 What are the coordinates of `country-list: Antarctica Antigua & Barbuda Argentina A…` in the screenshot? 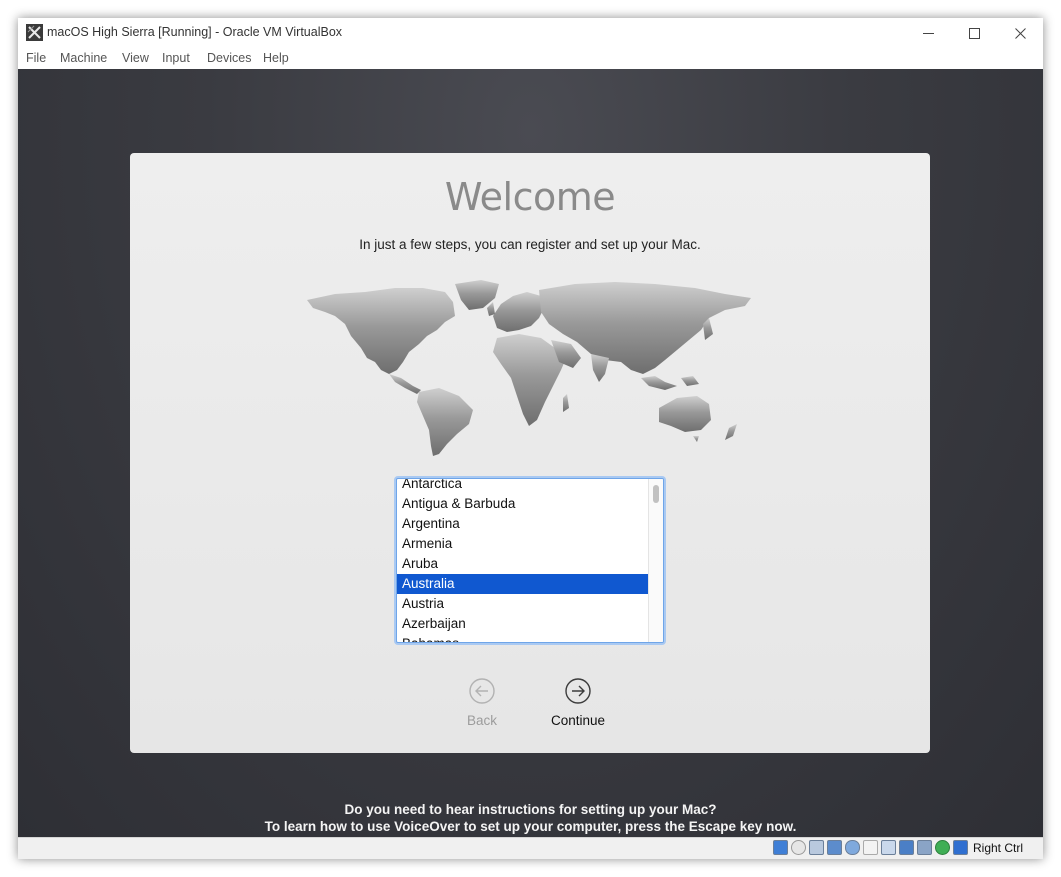 It's located at (530, 560).